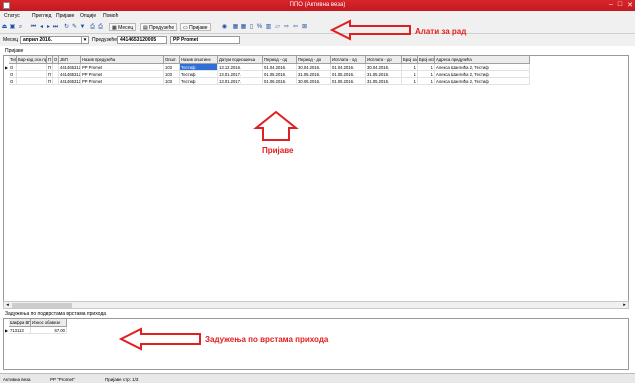 The height and width of the screenshot is (383, 635). What do you see at coordinates (276, 125) in the screenshot?
I see `arrow-up-icon` at bounding box center [276, 125].